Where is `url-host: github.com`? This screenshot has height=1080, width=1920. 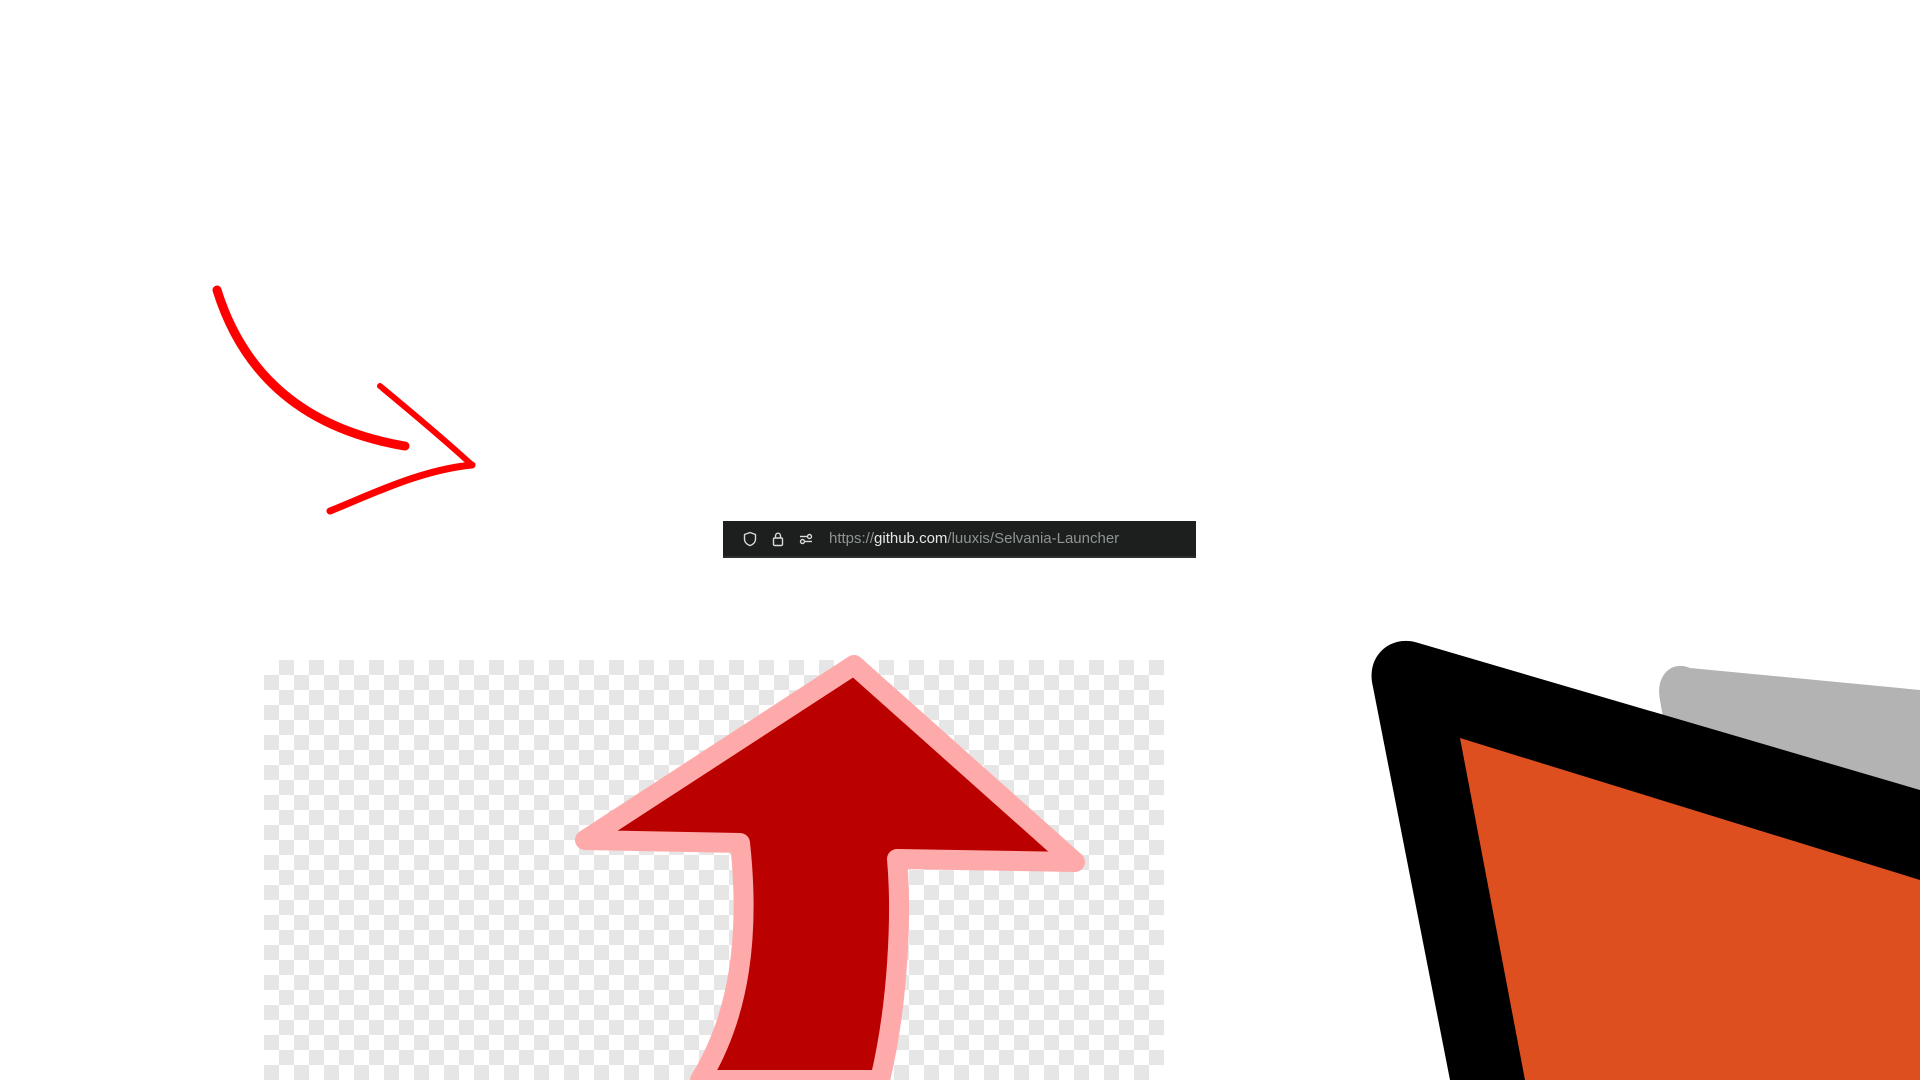 url-host: github.com is located at coordinates (911, 538).